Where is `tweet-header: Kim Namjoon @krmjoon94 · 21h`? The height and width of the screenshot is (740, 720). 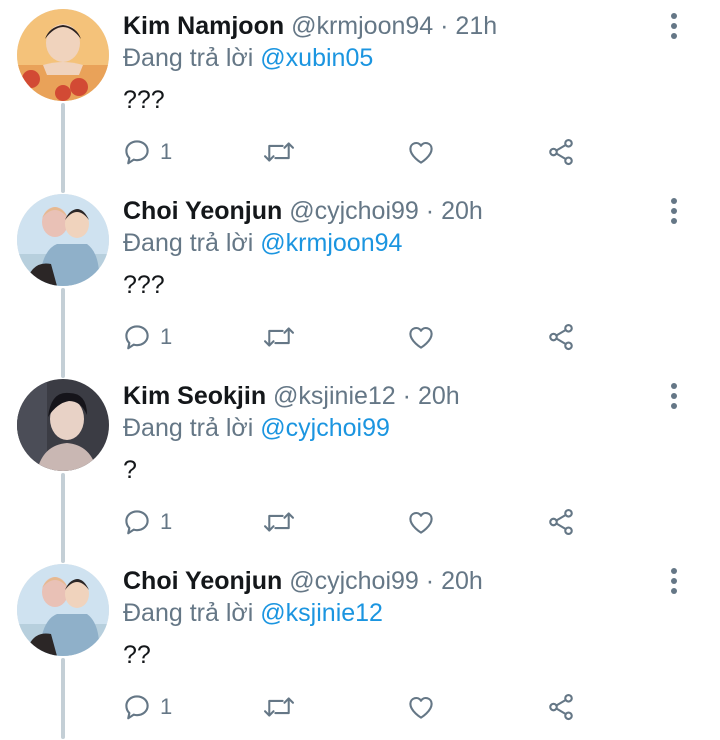 tweet-header: Kim Namjoon @krmjoon94 · 21h is located at coordinates (310, 26).